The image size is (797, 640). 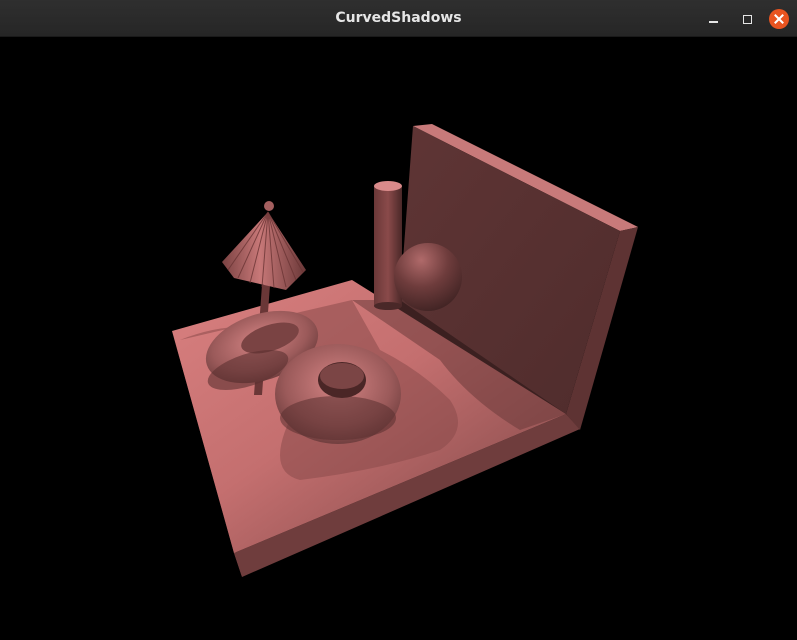 I want to click on umbrella-canopy, so click(x=264, y=245).